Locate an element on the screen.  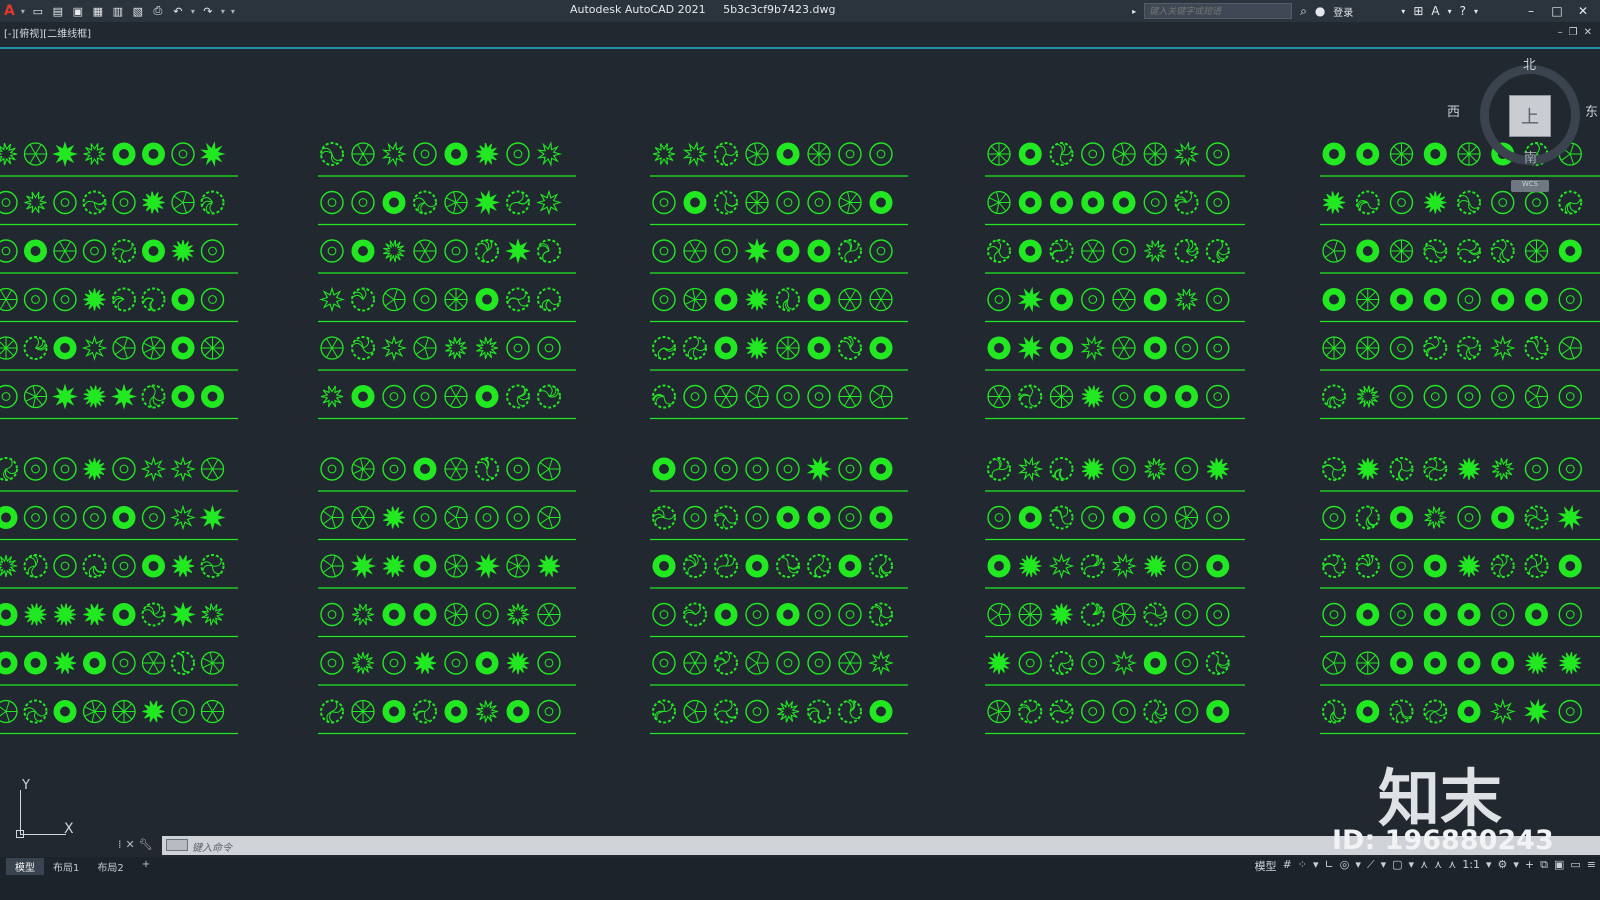
compass-west: 西 is located at coordinates (1453, 110).